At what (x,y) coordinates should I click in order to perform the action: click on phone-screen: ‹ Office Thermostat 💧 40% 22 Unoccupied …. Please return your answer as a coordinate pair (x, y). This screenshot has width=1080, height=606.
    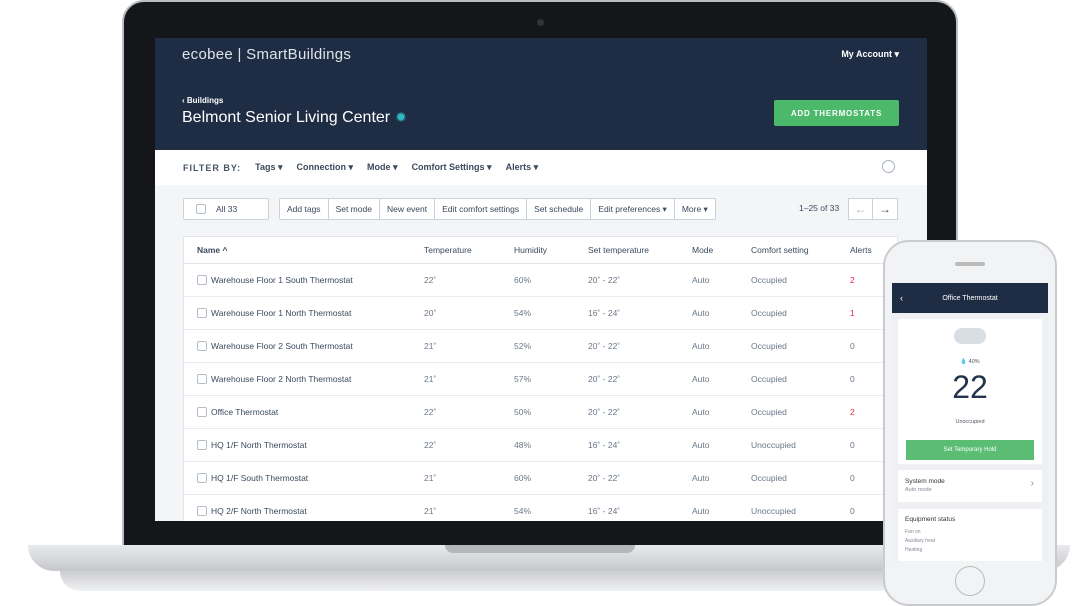
    Looking at the image, I should click on (970, 422).